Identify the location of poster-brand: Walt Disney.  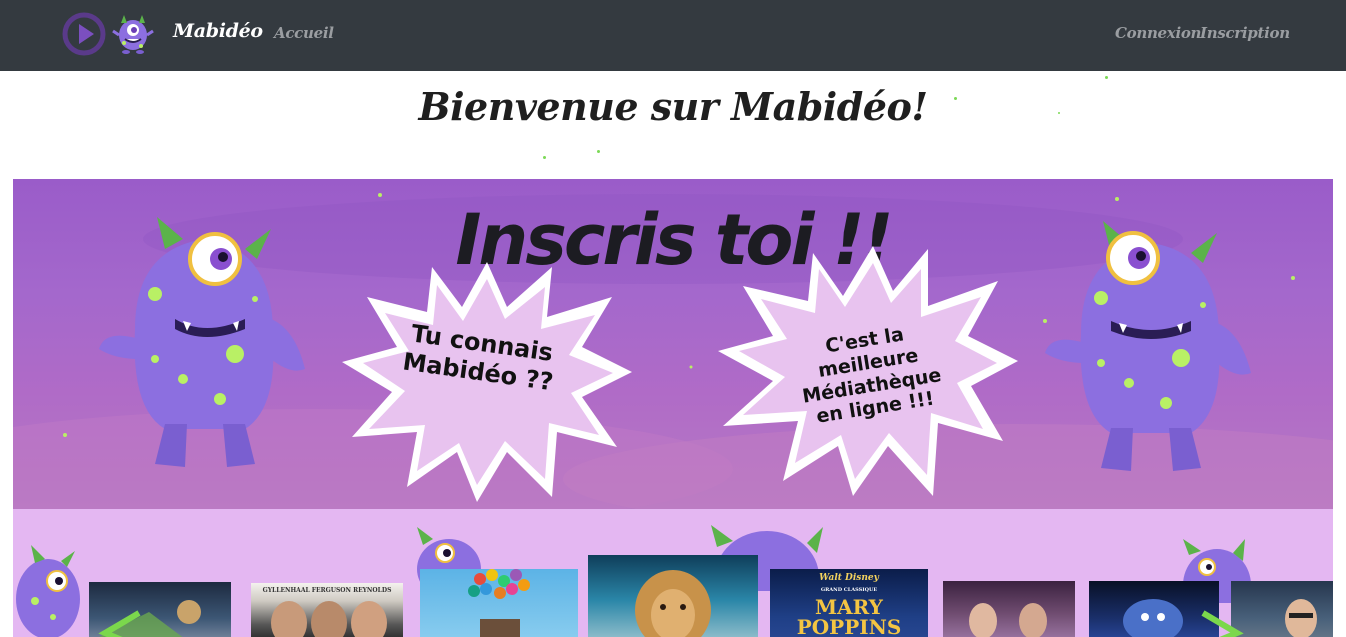
(849, 578).